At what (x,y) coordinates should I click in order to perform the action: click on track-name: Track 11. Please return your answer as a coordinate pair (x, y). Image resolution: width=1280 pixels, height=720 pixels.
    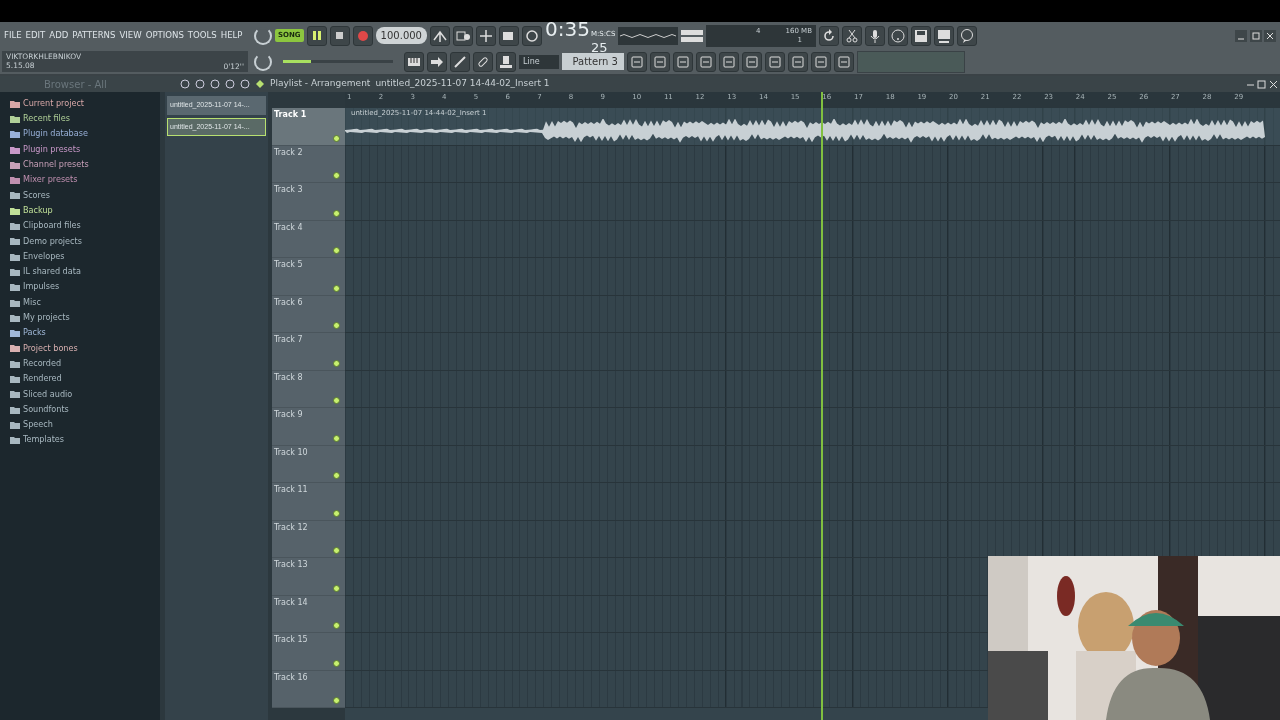
    Looking at the image, I should click on (291, 489).